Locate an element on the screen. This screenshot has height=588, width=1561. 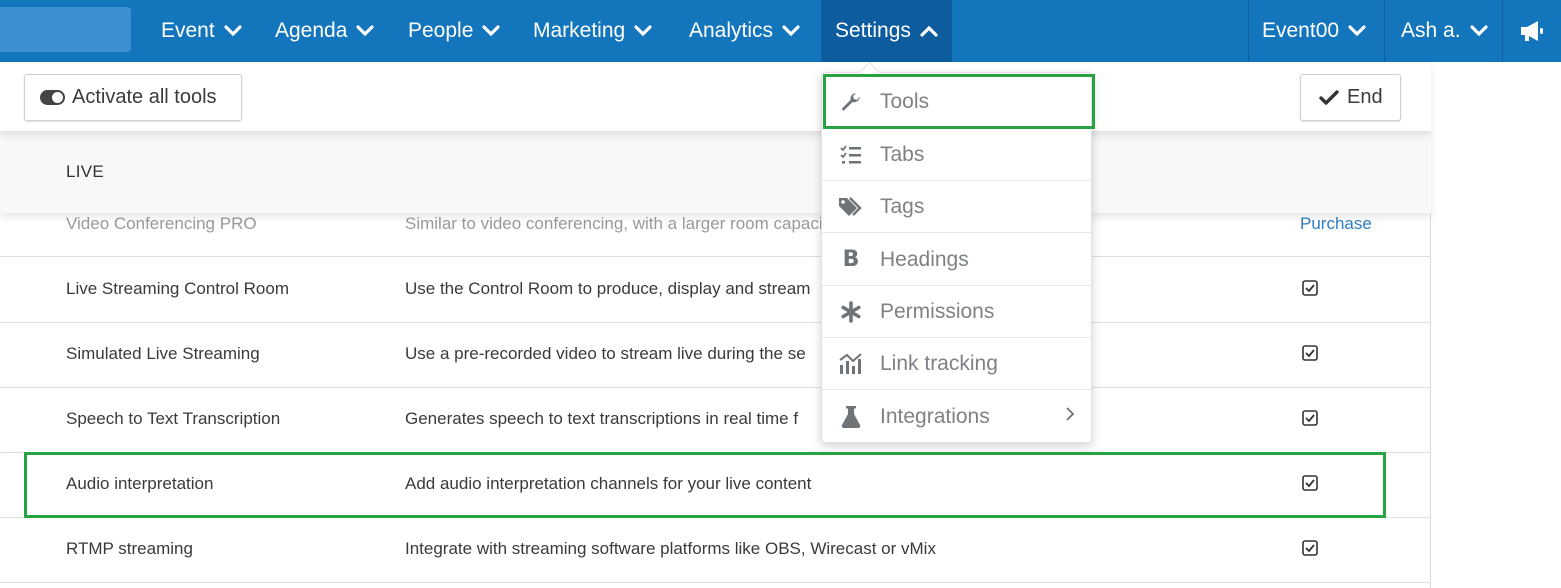
tool-name: Video Conferencing PRO is located at coordinates (161, 223).